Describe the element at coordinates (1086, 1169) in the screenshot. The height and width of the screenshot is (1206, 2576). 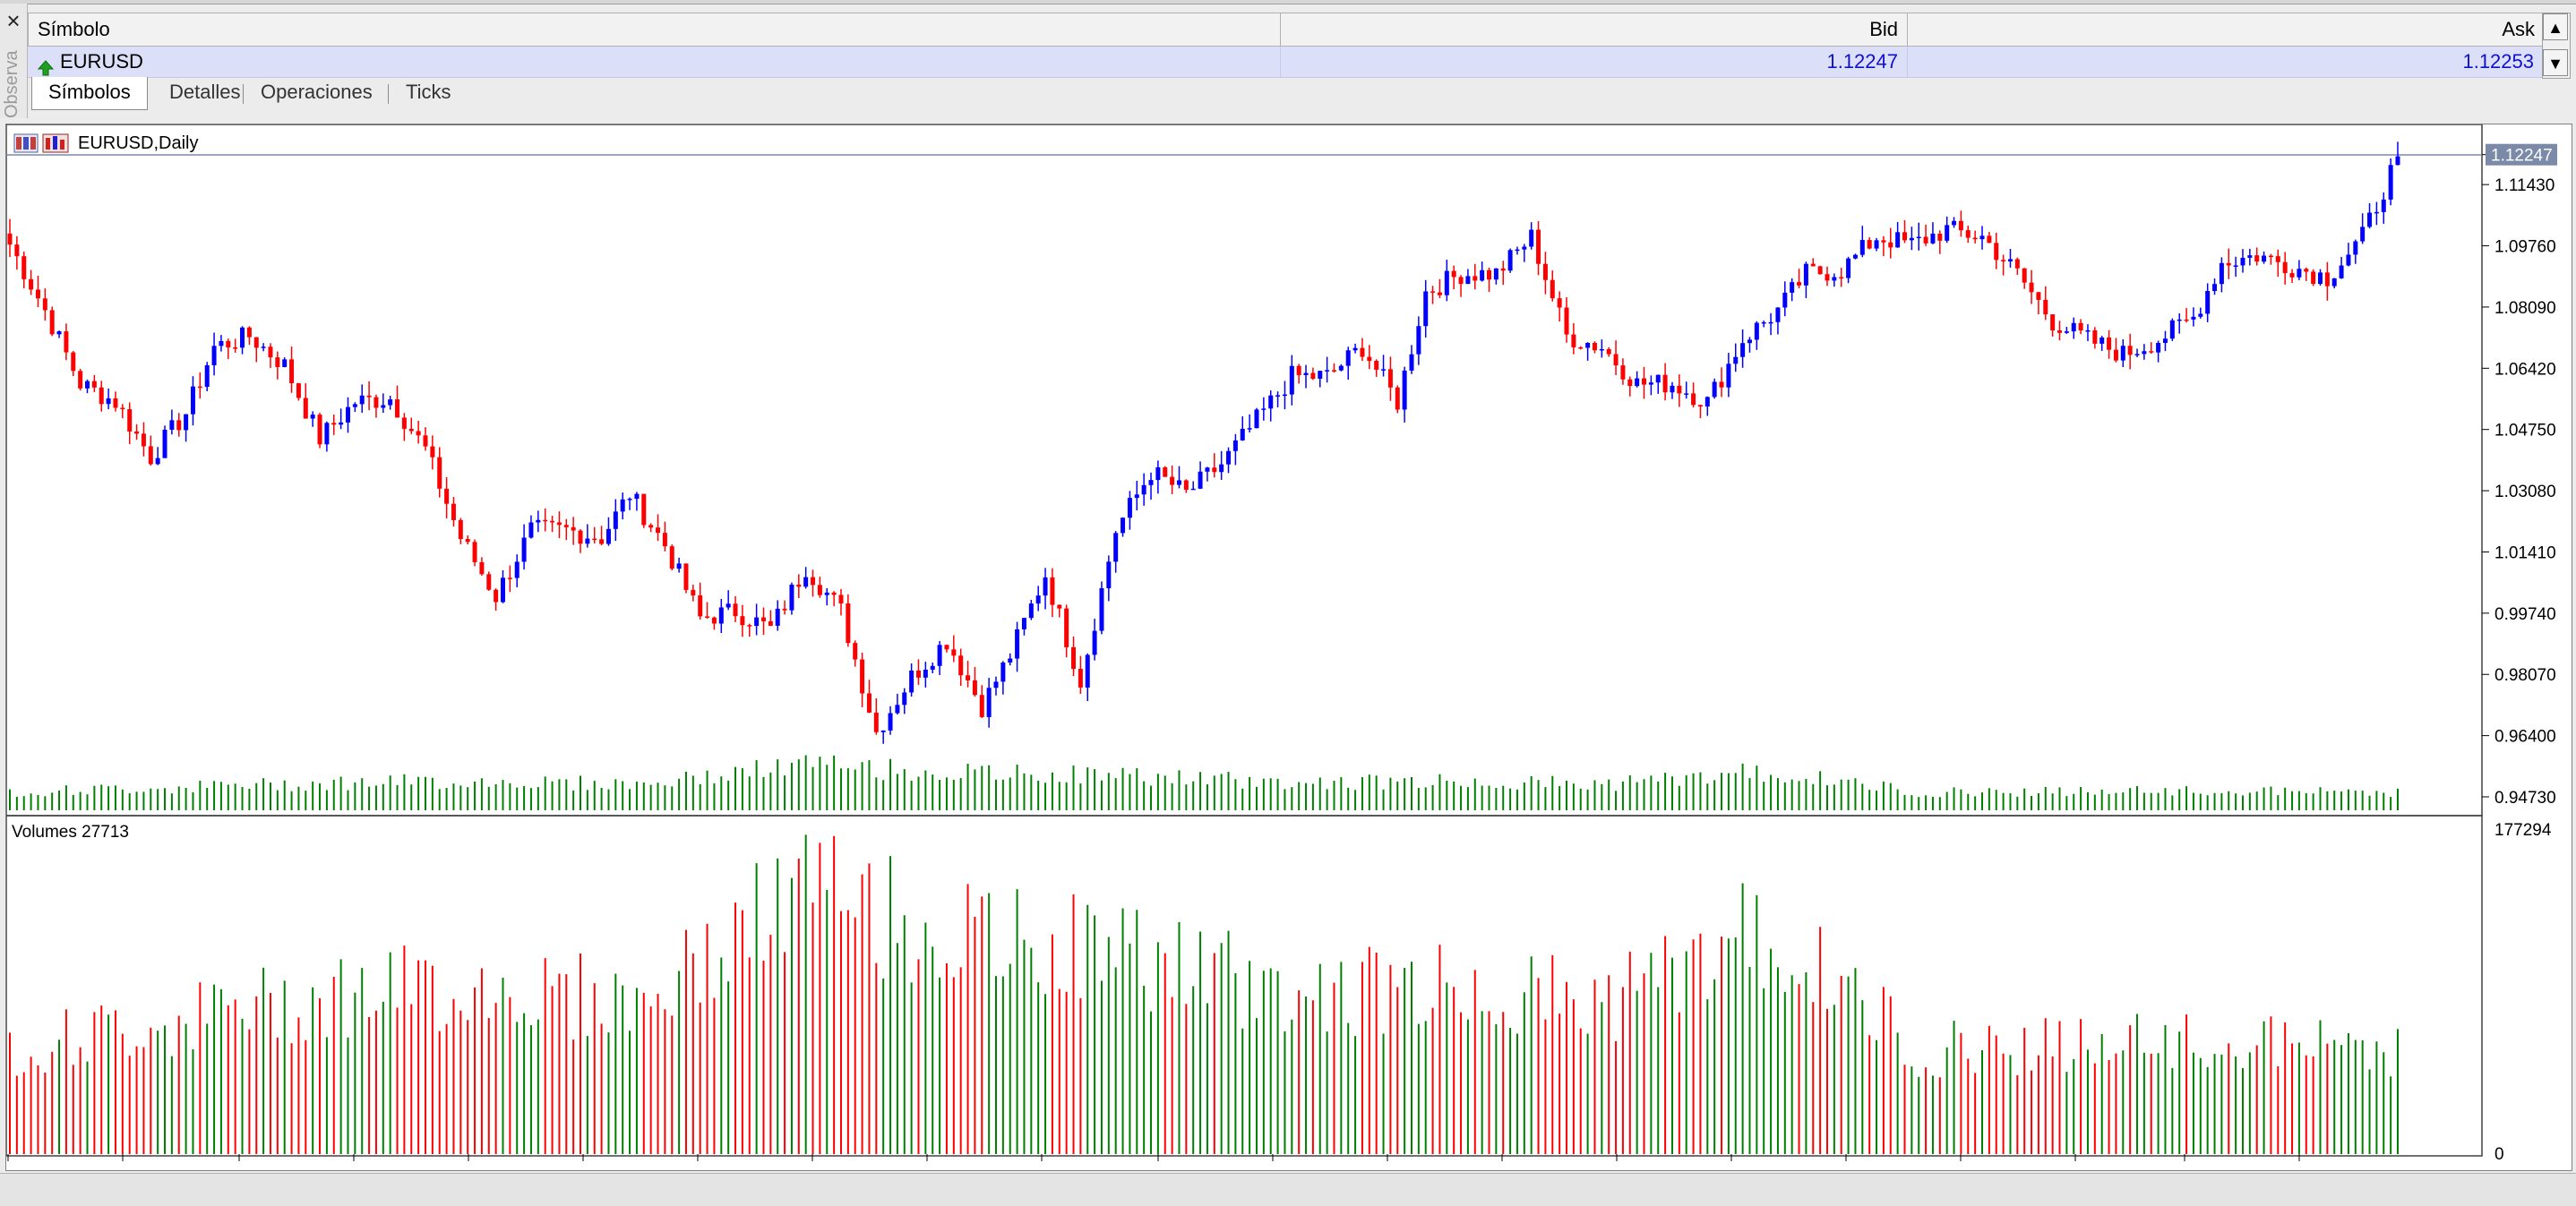
I see `time-axis-label: 21 Oct 2022` at that location.